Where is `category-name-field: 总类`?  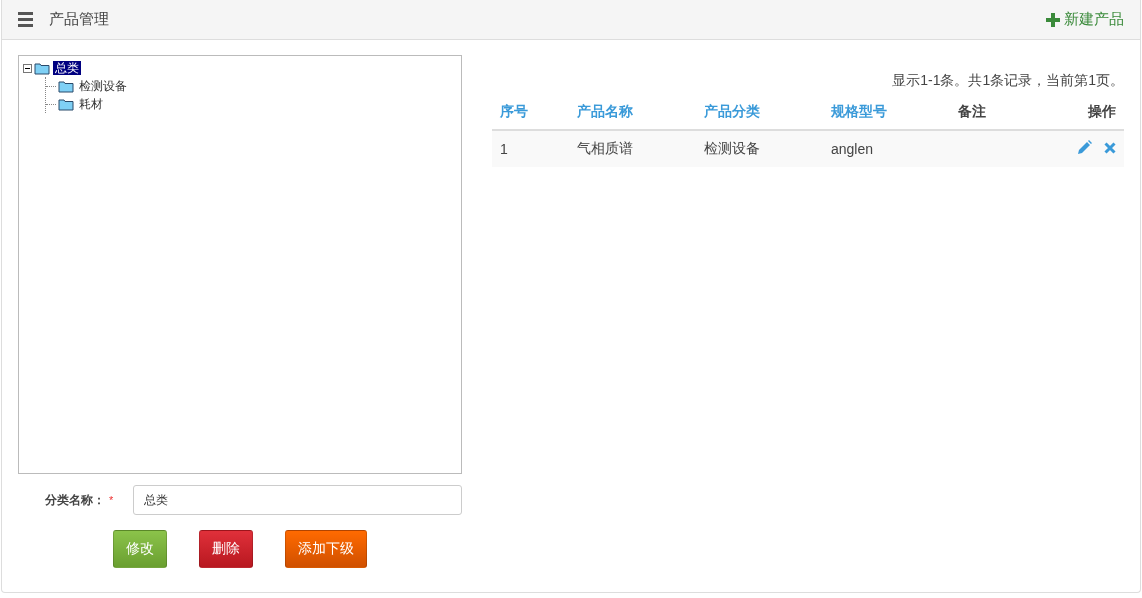
category-name-field: 总类 is located at coordinates (297, 500).